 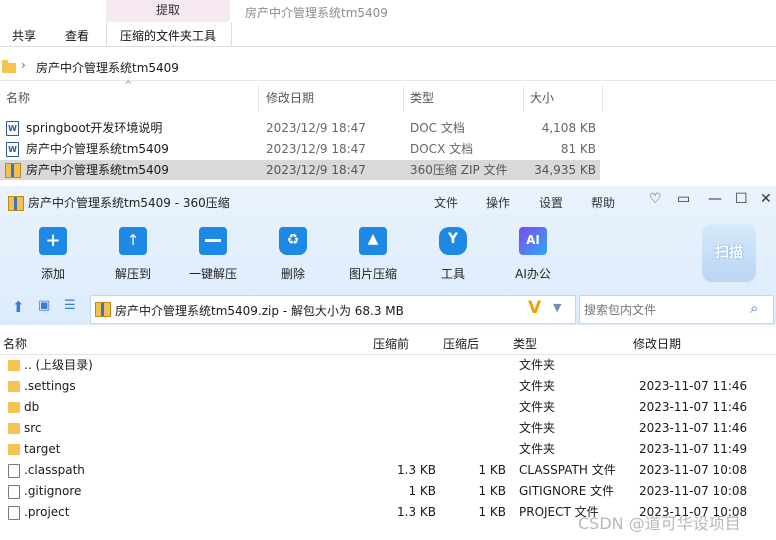 What do you see at coordinates (33, 428) in the screenshot?
I see `row-name: src` at bounding box center [33, 428].